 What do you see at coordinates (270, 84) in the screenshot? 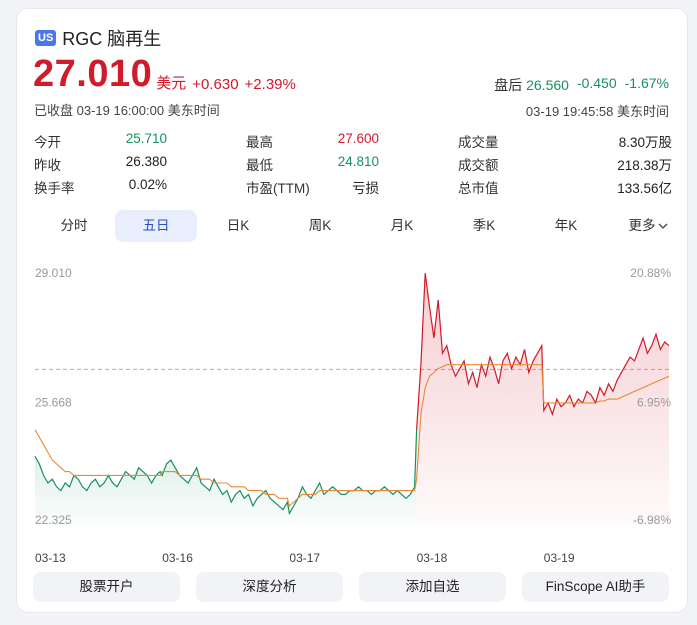
I see `price-change-pct: +2.39%` at bounding box center [270, 84].